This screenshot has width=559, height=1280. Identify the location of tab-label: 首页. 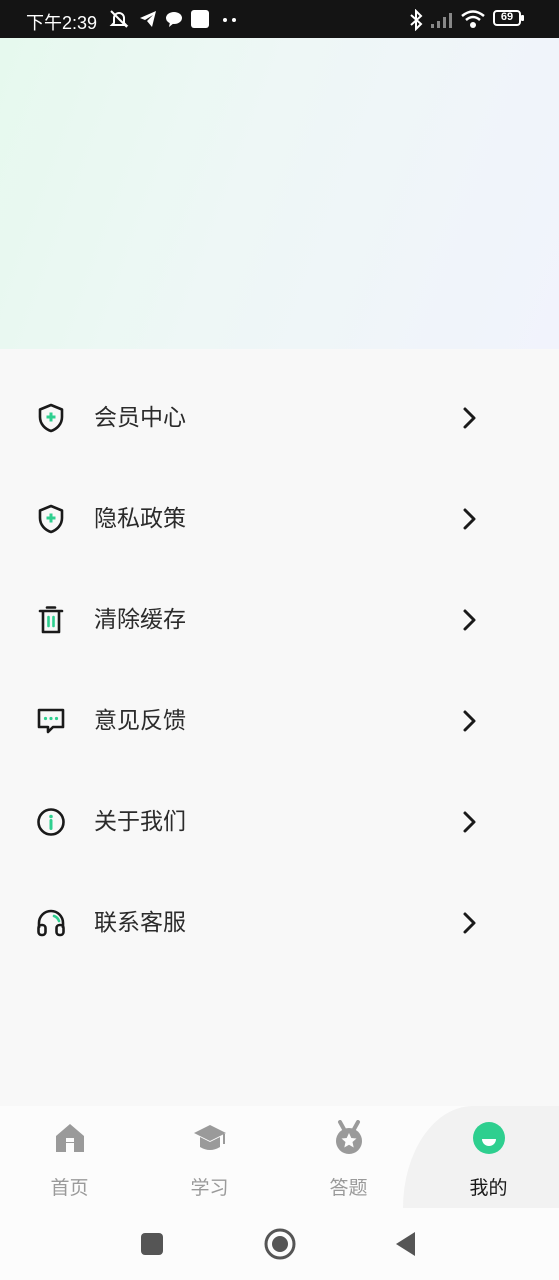
(69, 1188).